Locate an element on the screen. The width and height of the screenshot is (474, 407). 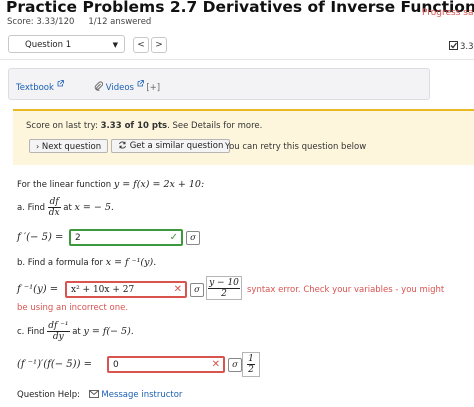
part-a-lhs: f ′(− 5) = is located at coordinates (40, 237).